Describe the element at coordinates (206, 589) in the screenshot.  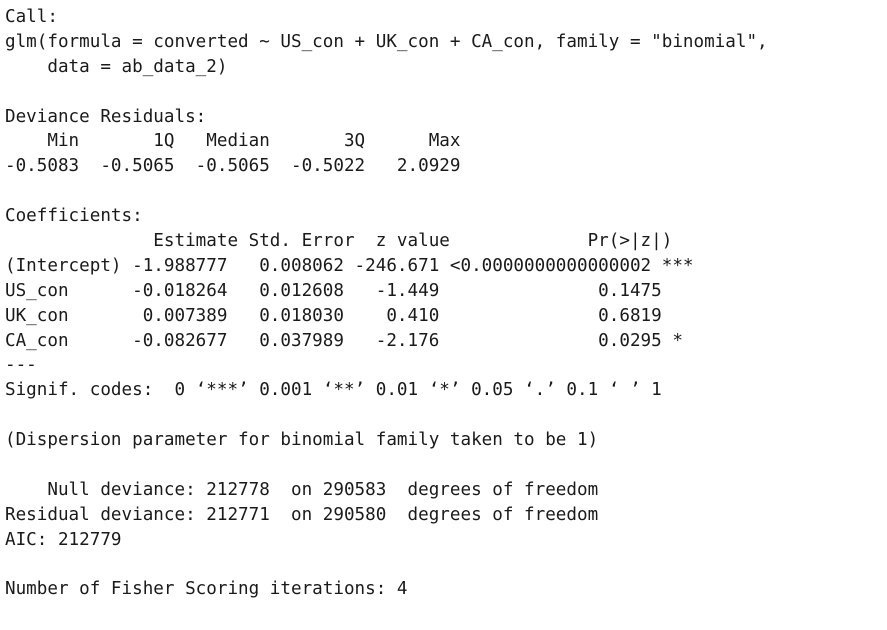
I see `fisher-scoring-iterations: Number of Fisher Scoring iterations: 4` at that location.